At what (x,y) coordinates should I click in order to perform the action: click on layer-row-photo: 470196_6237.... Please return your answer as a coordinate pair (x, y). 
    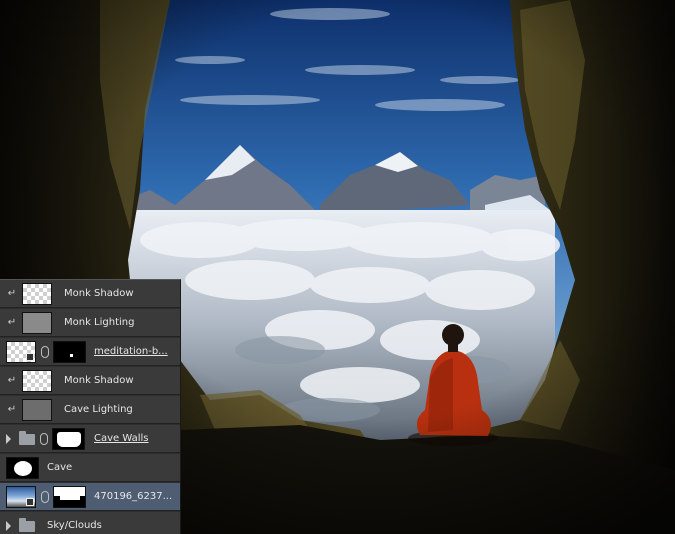
    Looking at the image, I should click on (90, 497).